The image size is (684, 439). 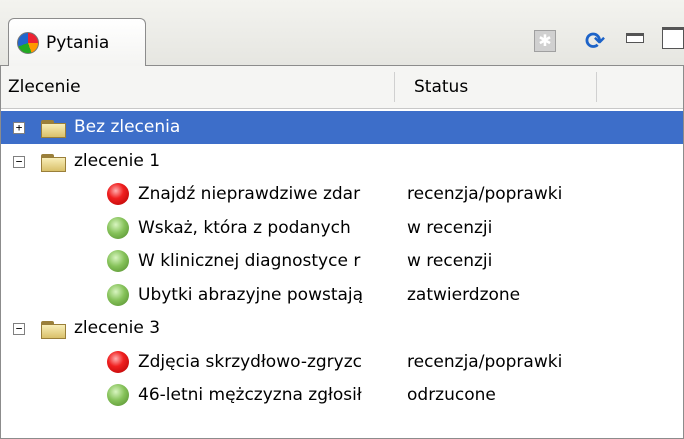 What do you see at coordinates (635, 38) in the screenshot?
I see `minimize-icon` at bounding box center [635, 38].